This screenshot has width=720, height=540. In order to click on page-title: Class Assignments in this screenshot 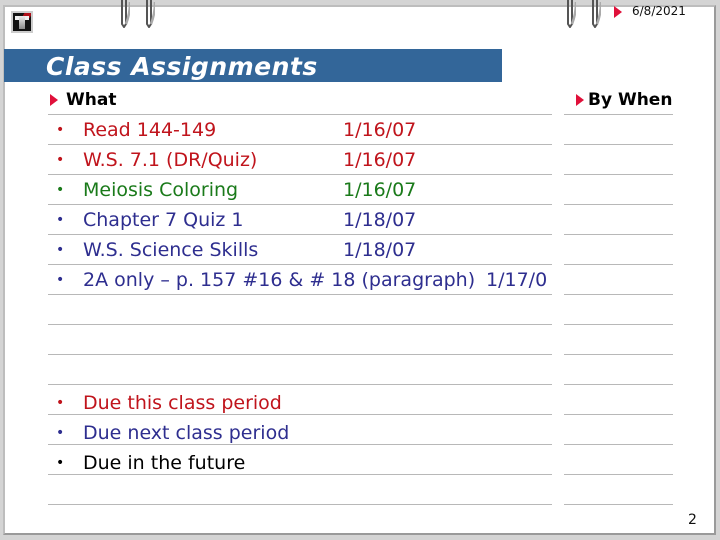, I will do `click(182, 66)`.